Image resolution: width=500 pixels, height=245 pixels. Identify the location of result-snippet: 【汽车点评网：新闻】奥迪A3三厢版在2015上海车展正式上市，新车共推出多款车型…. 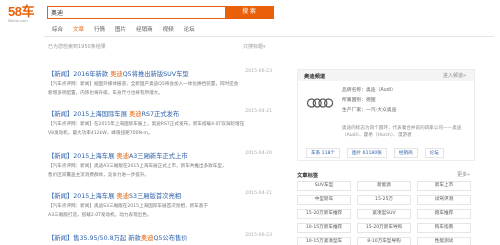
(155, 171).